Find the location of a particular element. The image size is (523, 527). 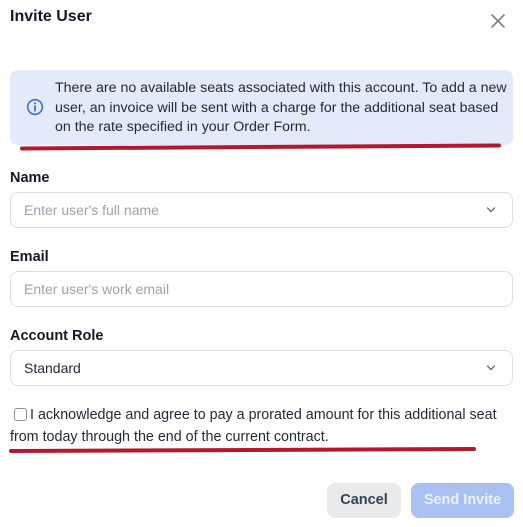

acknowledge-checkbox is located at coordinates (20, 414).